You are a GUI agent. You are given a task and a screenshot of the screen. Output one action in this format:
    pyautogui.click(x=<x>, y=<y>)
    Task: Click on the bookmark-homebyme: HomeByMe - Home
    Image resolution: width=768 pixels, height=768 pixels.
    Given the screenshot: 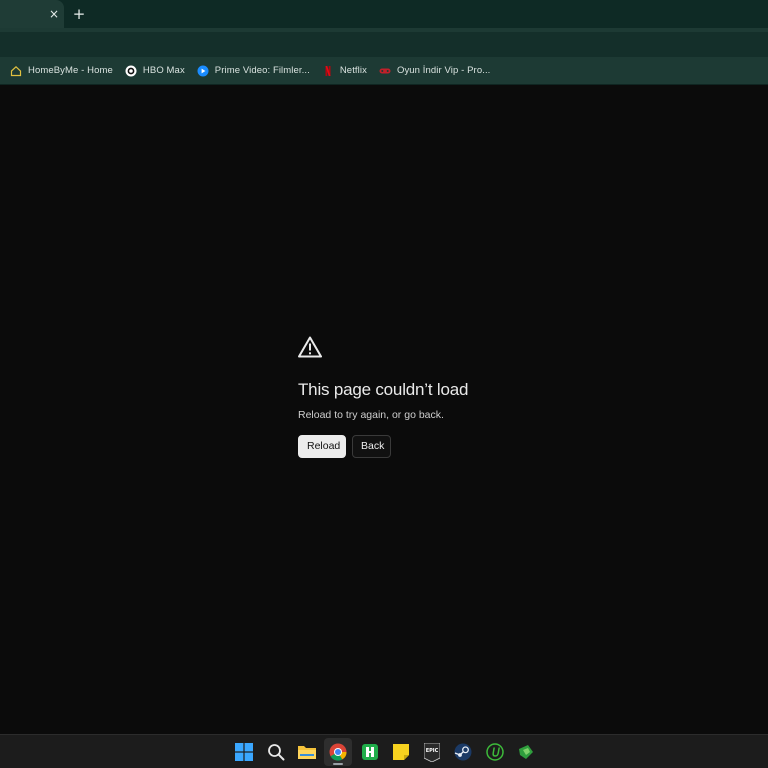 What is the action you would take?
    pyautogui.click(x=61, y=71)
    